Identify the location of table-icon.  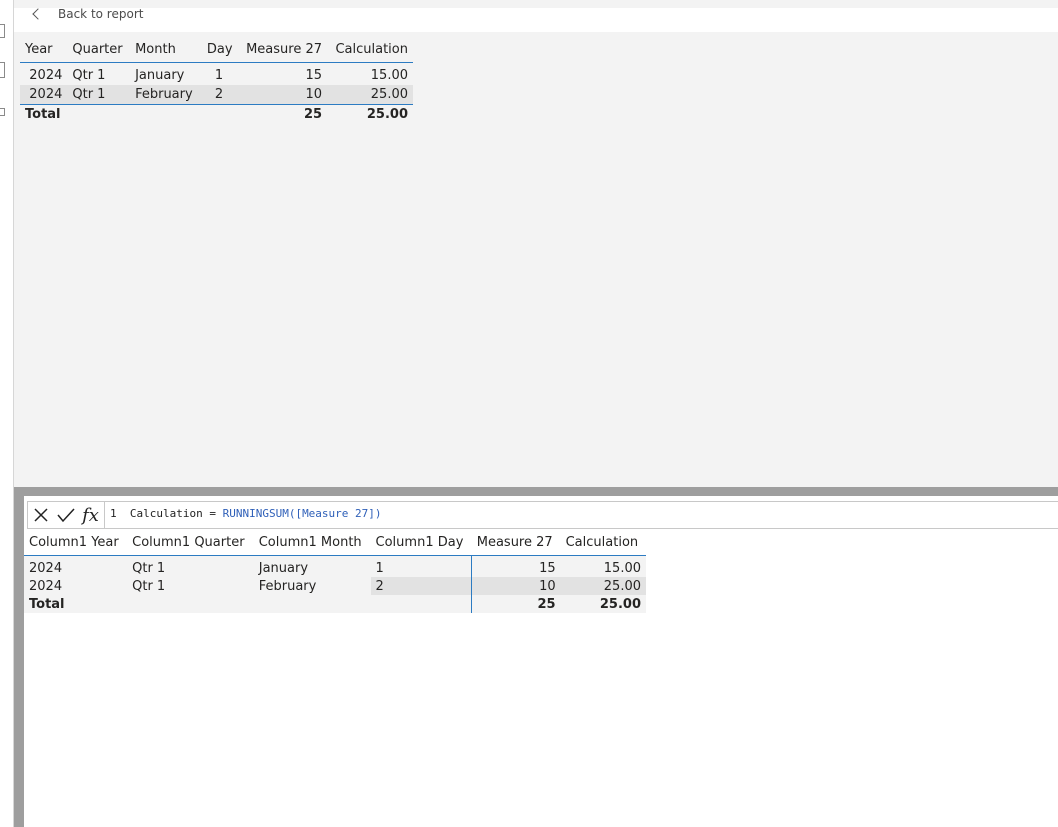
(2, 70).